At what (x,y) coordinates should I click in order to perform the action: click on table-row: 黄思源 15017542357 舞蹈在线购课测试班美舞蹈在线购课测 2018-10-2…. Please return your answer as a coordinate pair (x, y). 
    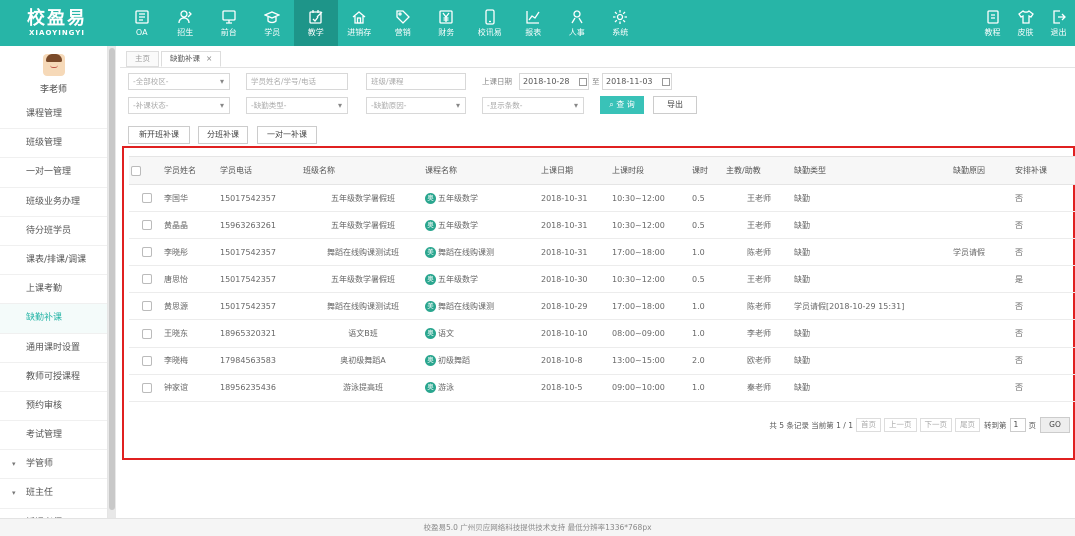
    Looking at the image, I should click on (602, 306).